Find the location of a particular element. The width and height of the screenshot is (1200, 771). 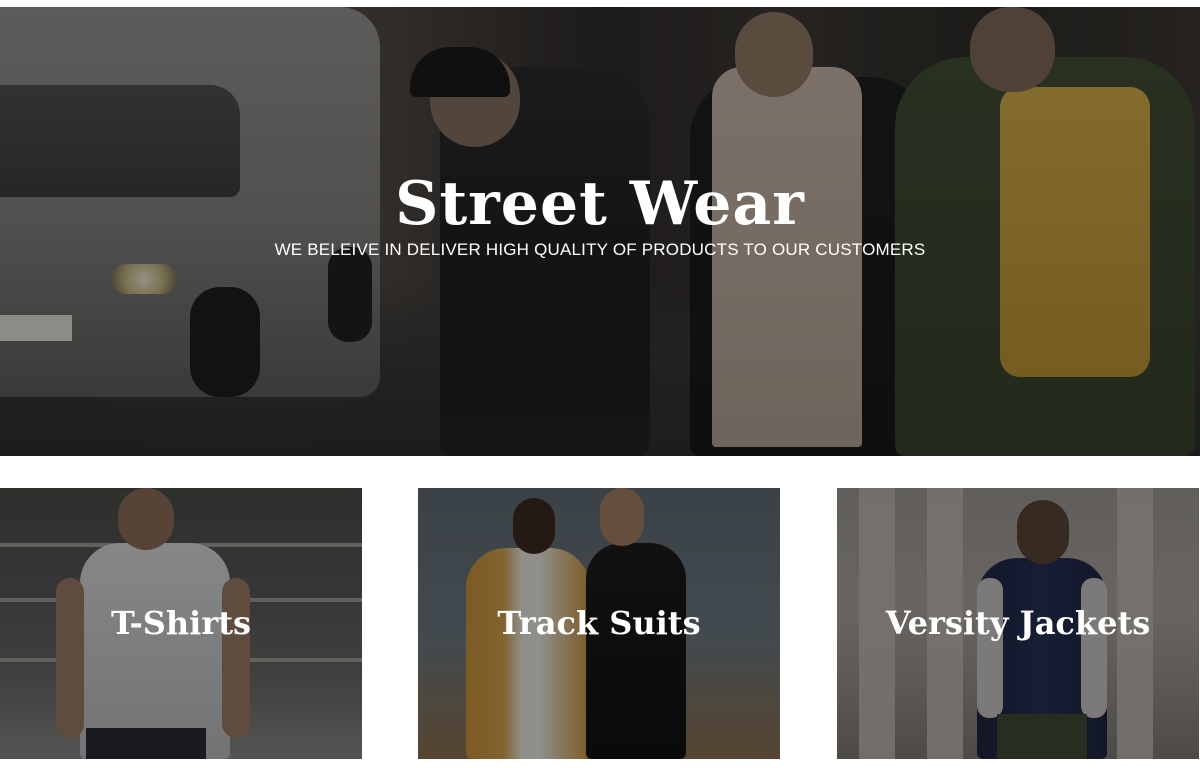

category-label: Track Suits is located at coordinates (599, 623).